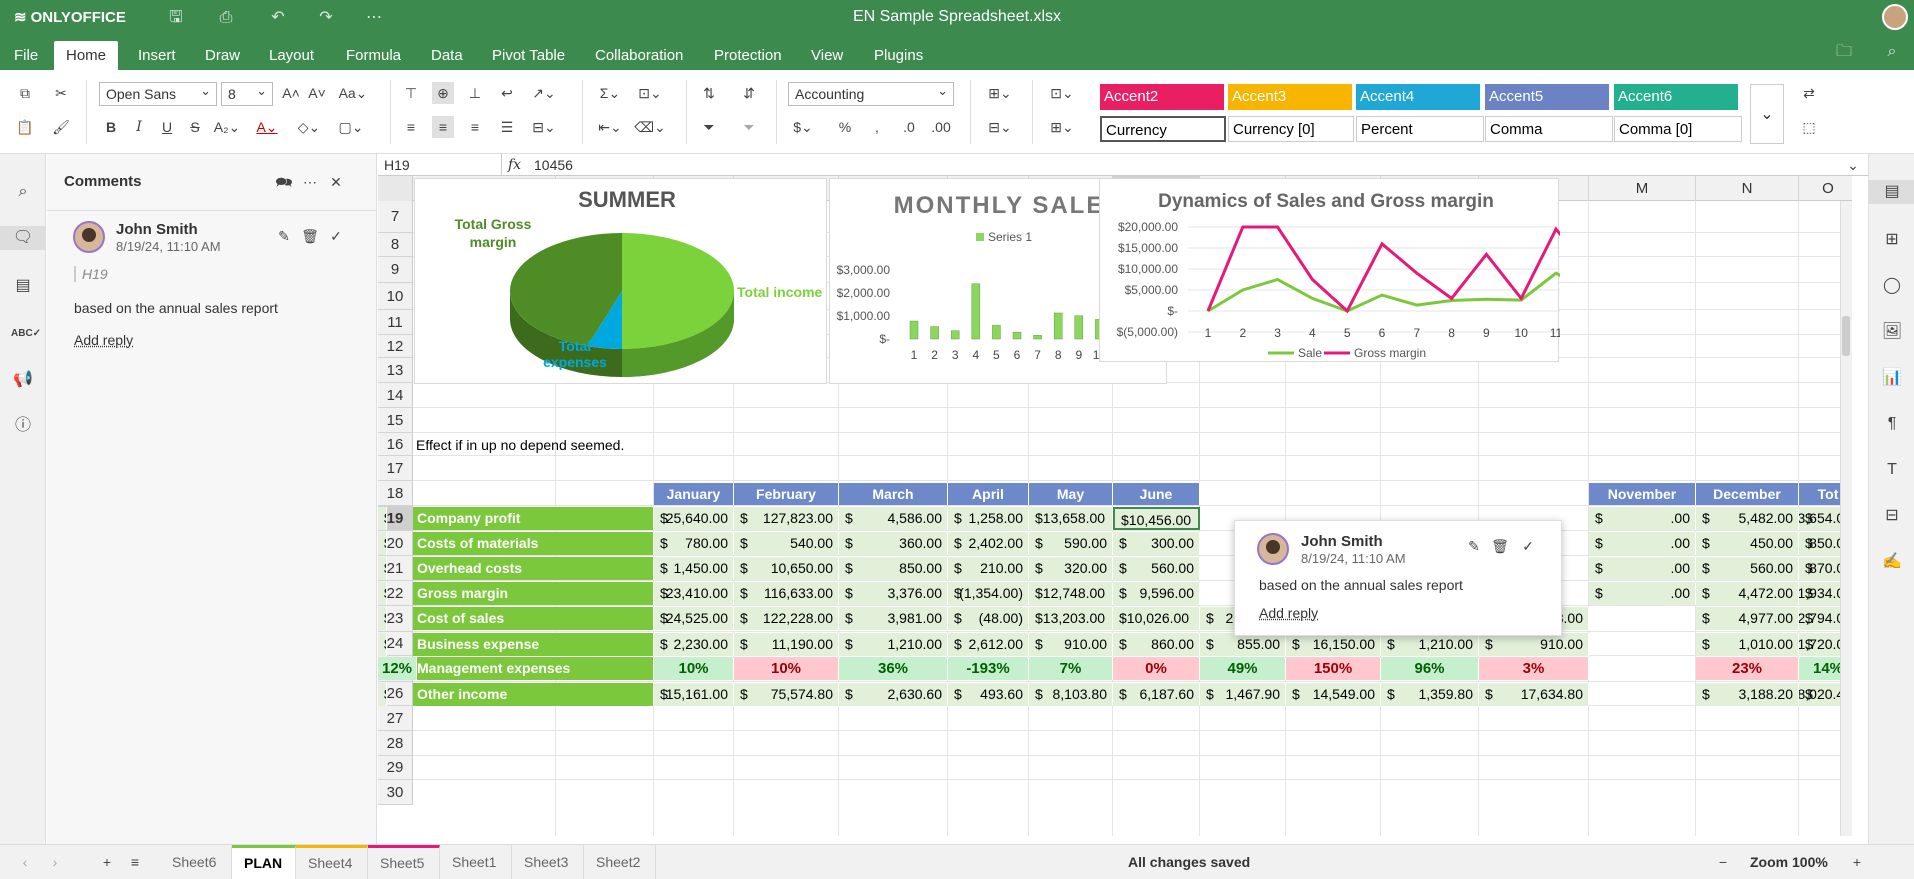 The image size is (1914, 879). Describe the element at coordinates (284, 182) in the screenshot. I see `add-comment-icon: 🗪` at that location.